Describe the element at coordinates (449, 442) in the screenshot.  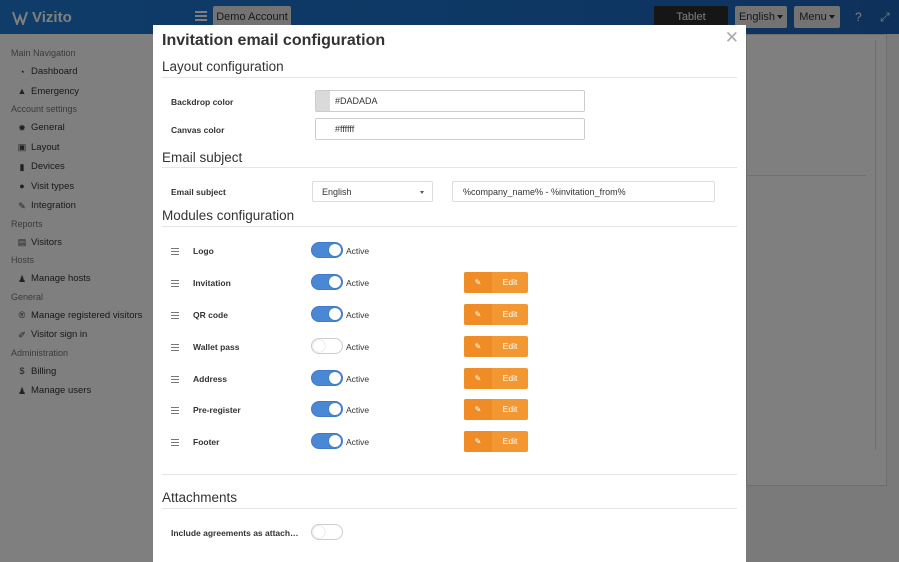
I see `module-row: Footer Active ✎ Edit` at that location.